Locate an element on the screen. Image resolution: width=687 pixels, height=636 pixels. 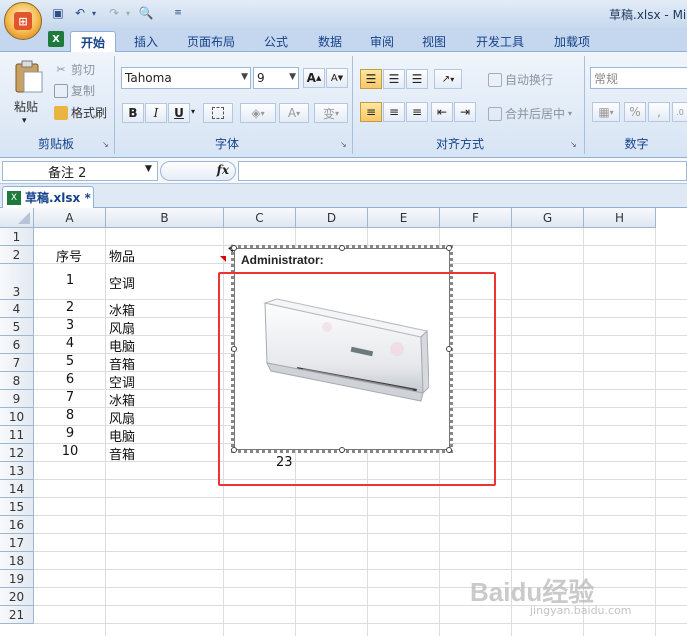
select-all-corner is located at coordinates (17, 218).